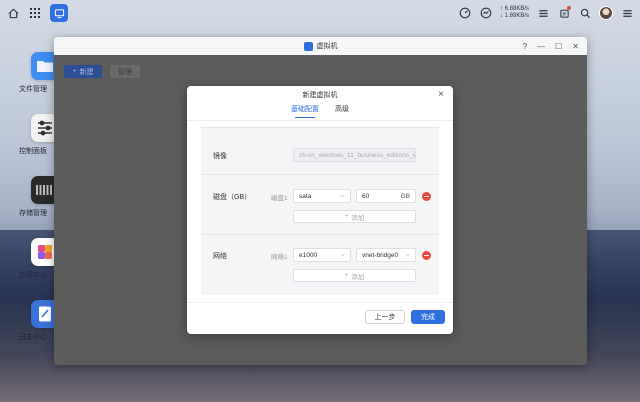 Image resolution: width=640 pixels, height=402 pixels. I want to click on network-adapter-value: e1000, so click(308, 255).